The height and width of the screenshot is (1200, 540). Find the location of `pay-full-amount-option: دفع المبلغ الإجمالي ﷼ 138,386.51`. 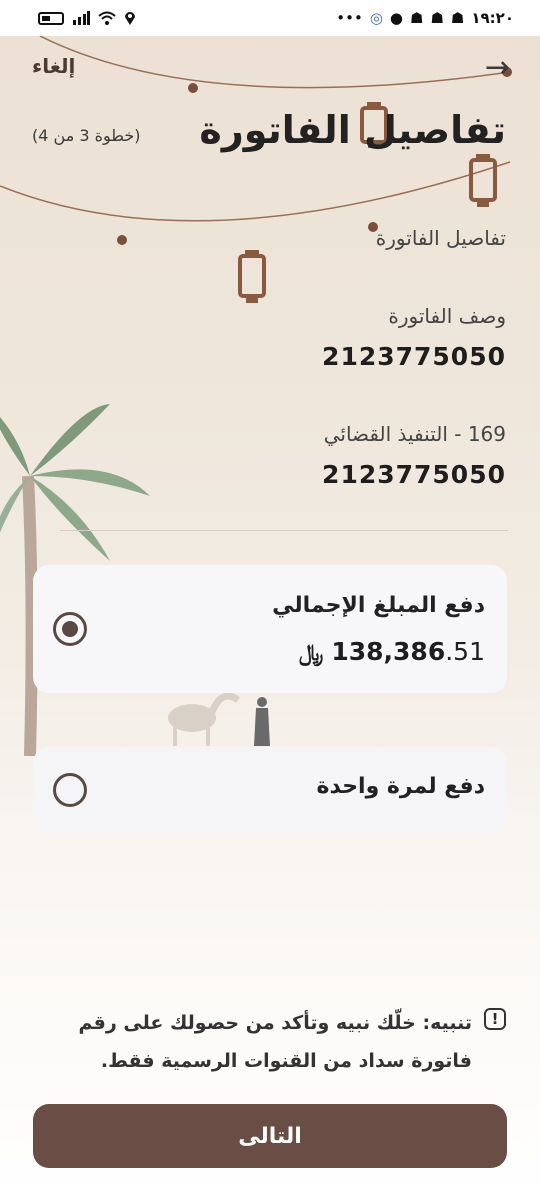

pay-full-amount-option: دفع المبلغ الإجمالي ﷼ 138,386.51 is located at coordinates (270, 629).